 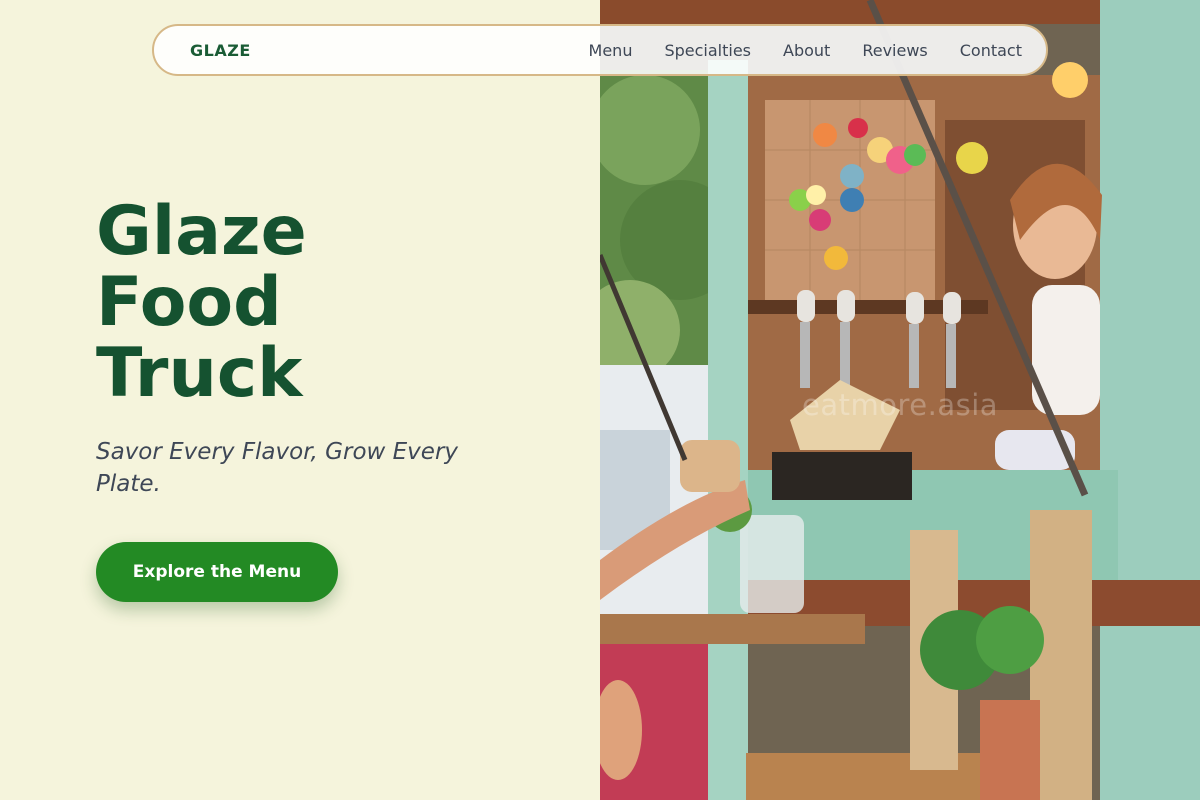 I want to click on hero-tagline: Savor Every Flavor, Grow Every Plate., so click(x=277, y=468).